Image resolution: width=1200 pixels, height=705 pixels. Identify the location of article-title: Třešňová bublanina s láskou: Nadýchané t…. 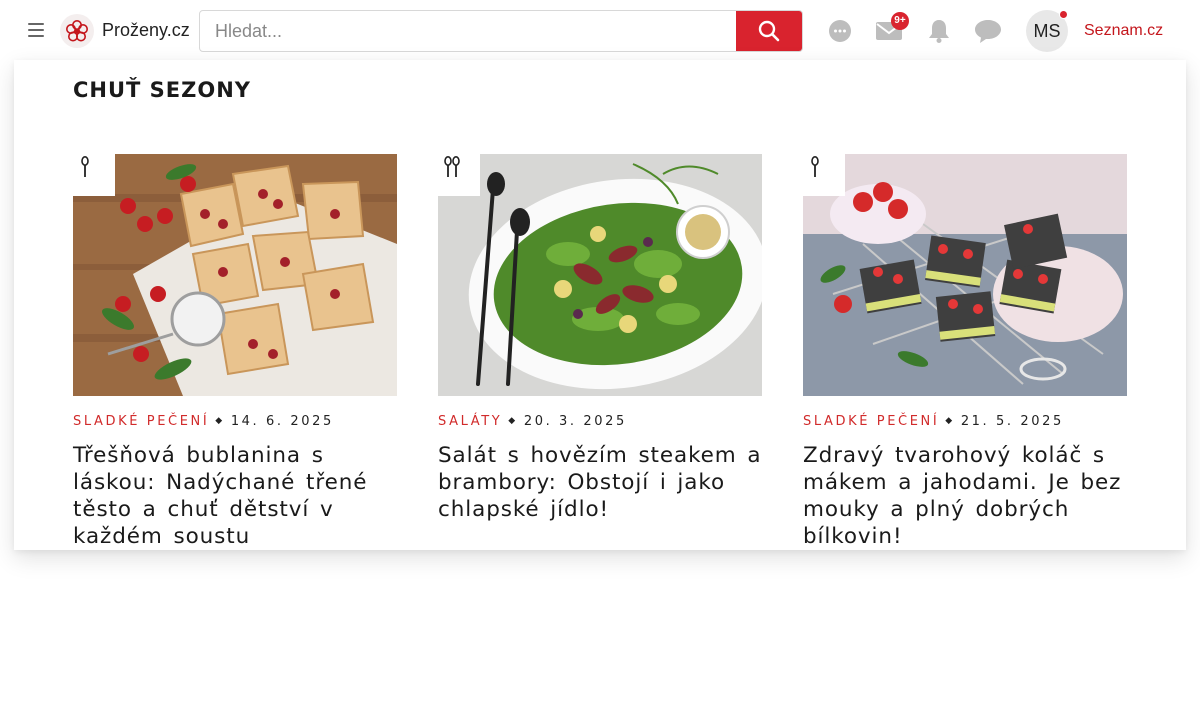
(235, 496).